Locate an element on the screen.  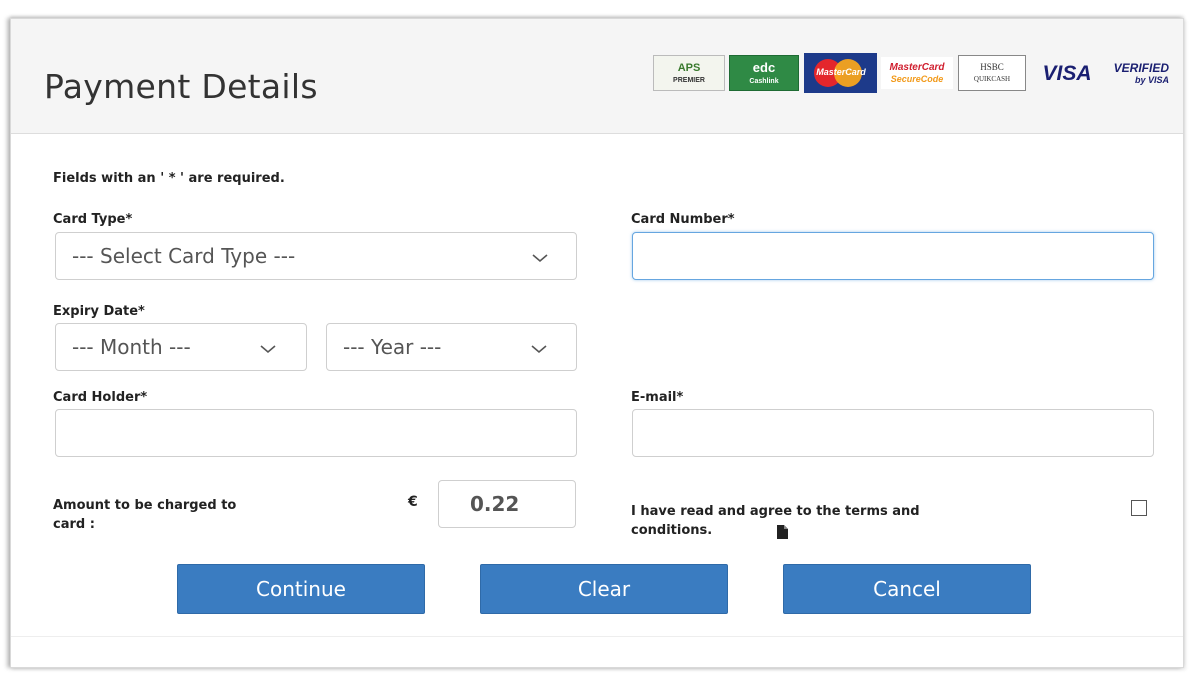
card-type-label: Card Type* is located at coordinates (93, 219).